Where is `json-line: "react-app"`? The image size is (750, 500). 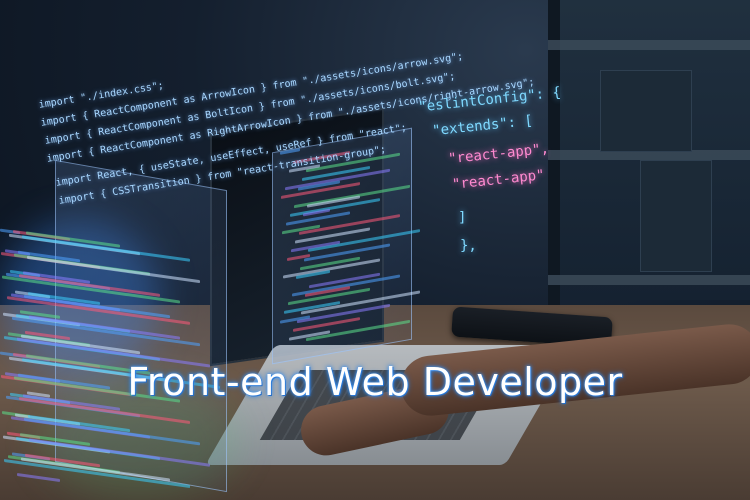 json-line: "react-app" is located at coordinates (498, 180).